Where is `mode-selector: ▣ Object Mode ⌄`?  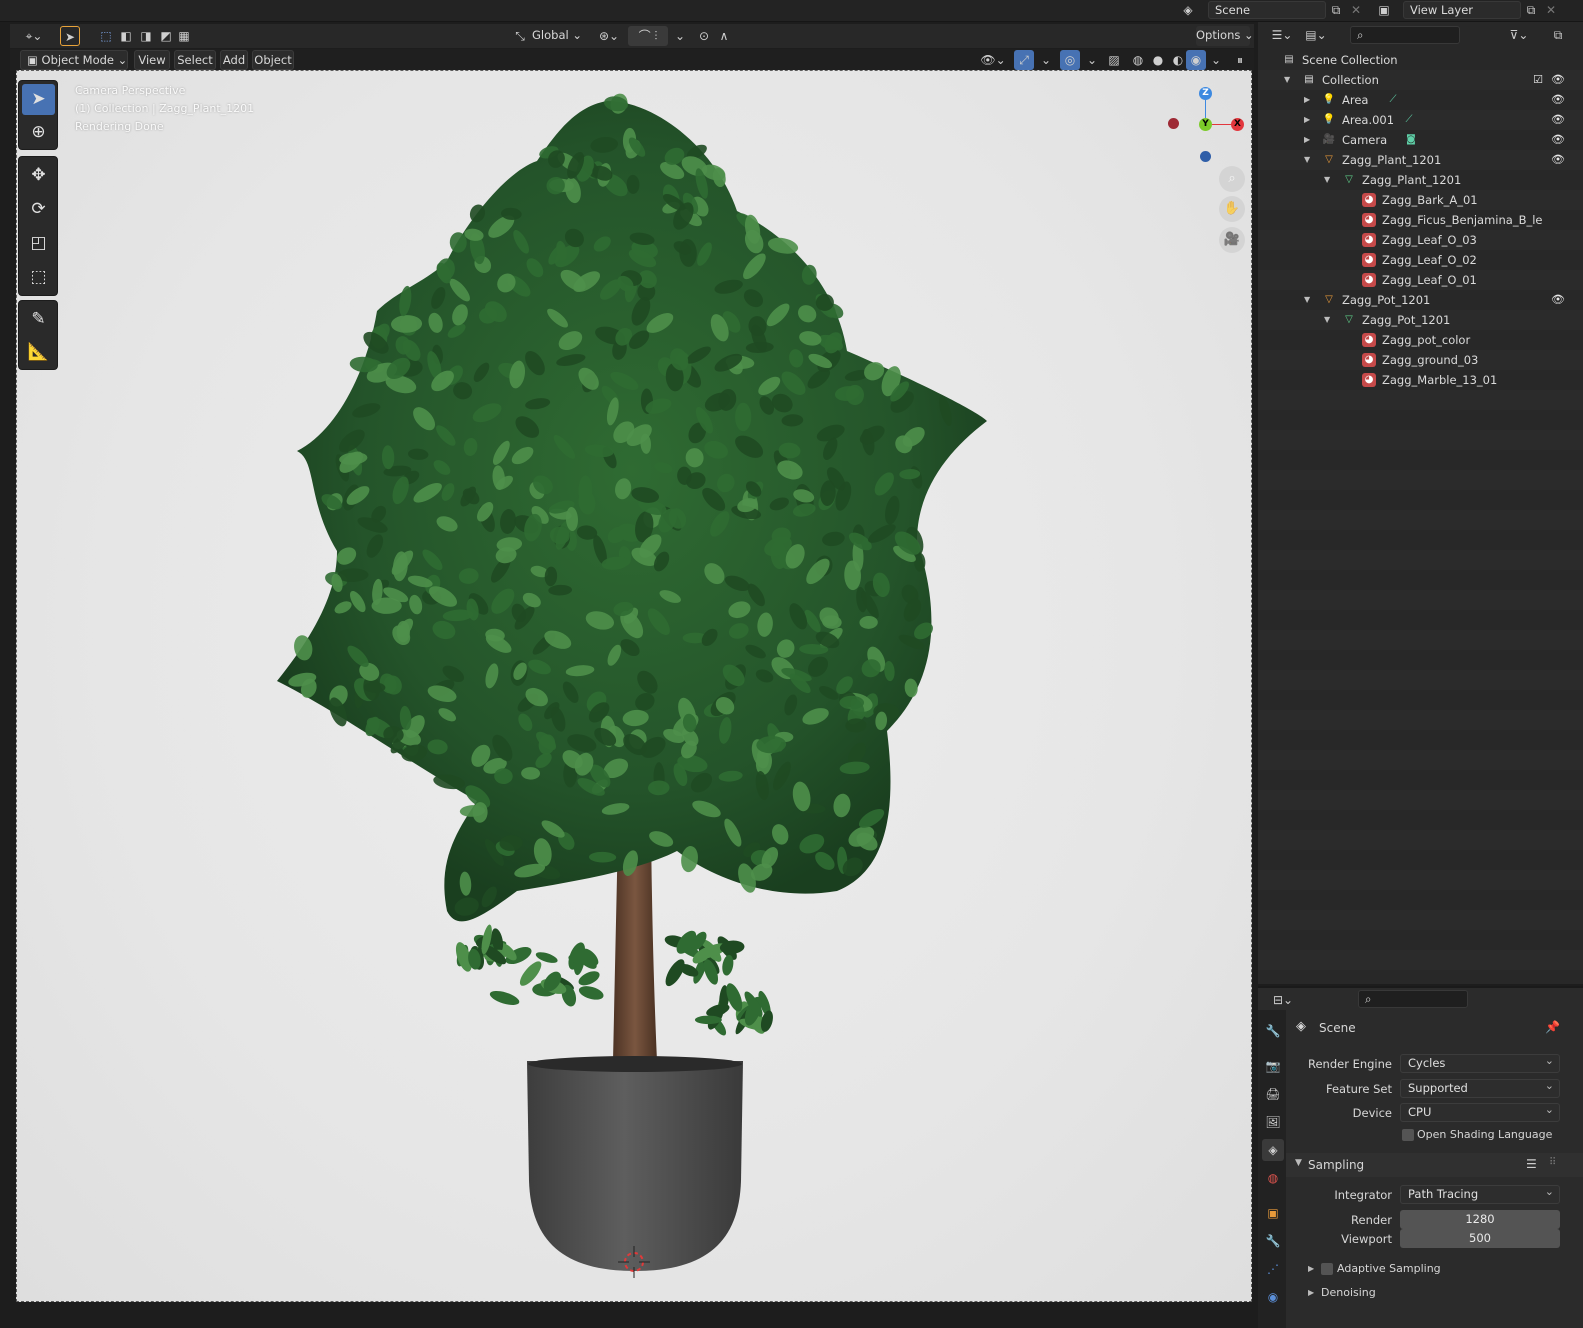
mode-selector: ▣ Object Mode ⌄ is located at coordinates (74, 60).